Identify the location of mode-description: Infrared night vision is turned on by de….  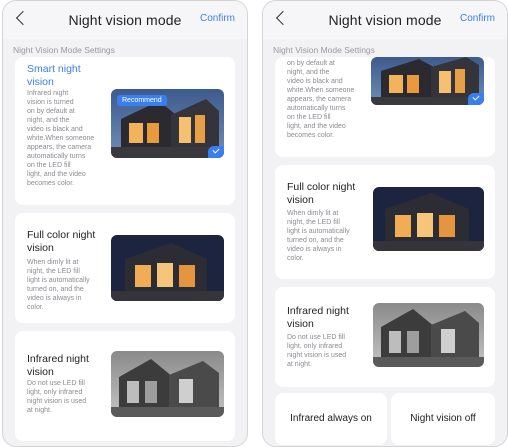
(61, 138).